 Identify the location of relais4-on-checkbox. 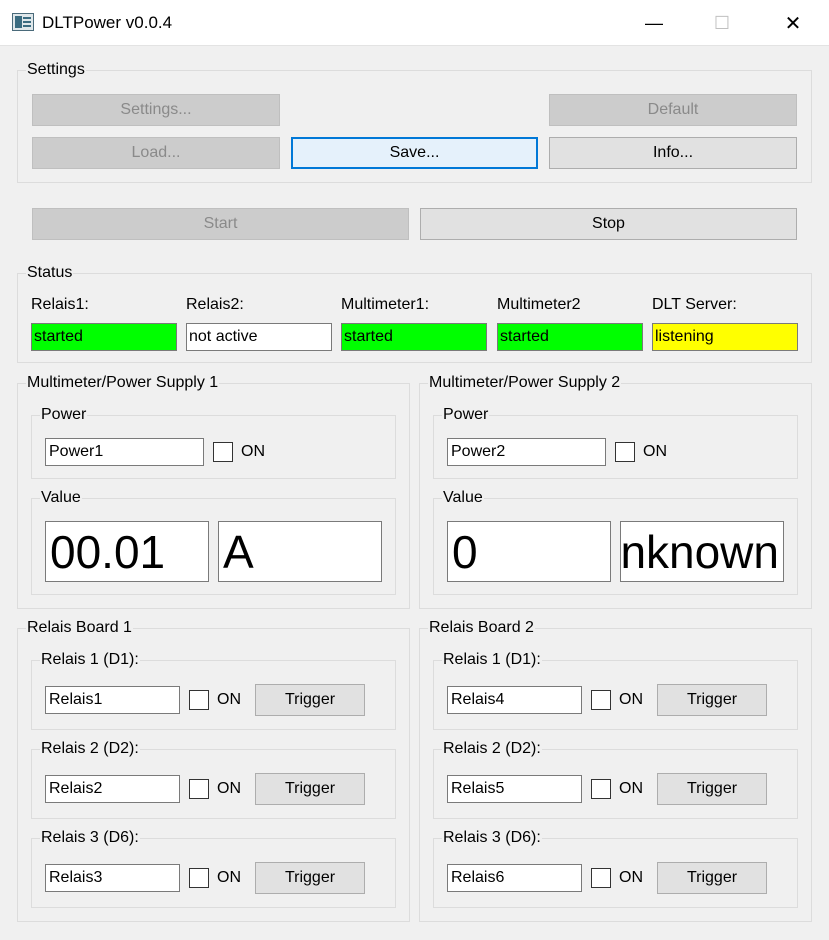
(601, 700).